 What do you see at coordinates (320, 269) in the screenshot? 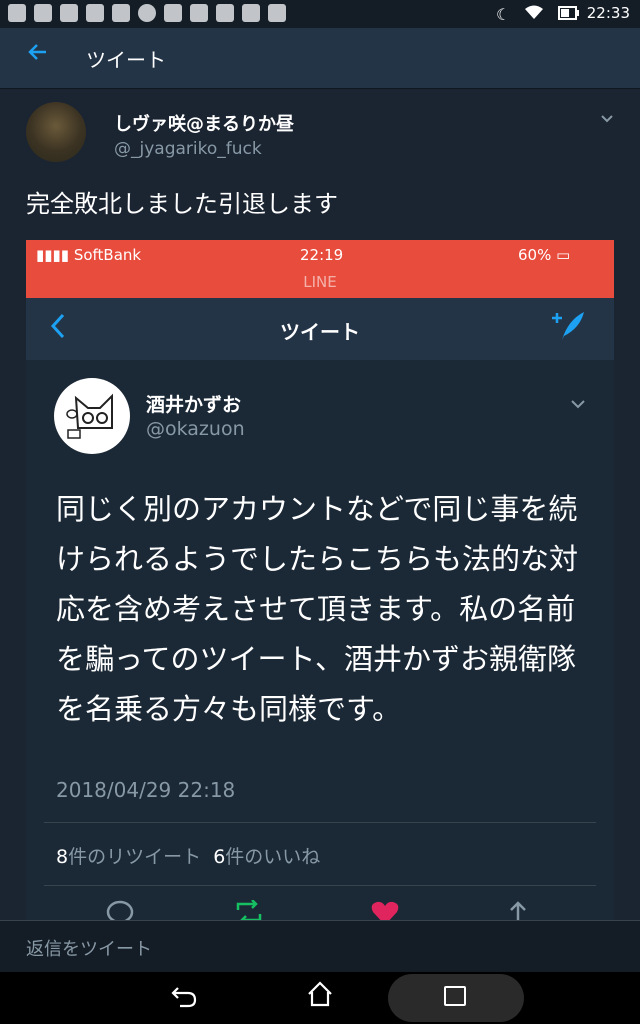
I see `embedded-status-bar: ▮▮▮▮ SoftBank 22:19 60% ▭ LINE` at bounding box center [320, 269].